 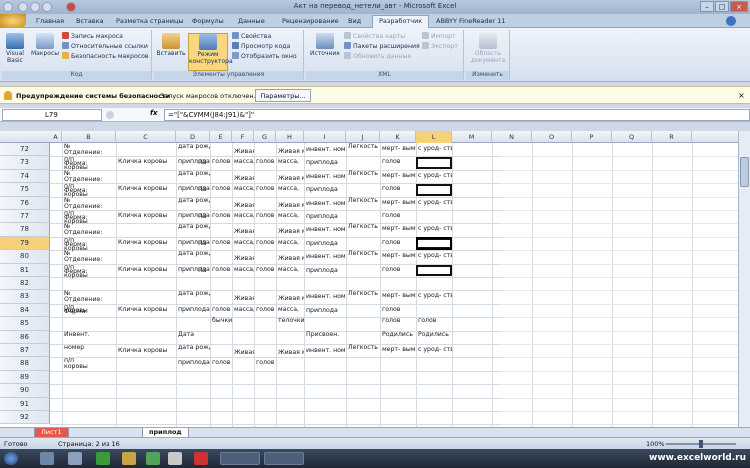 I want to click on tab-formulas: Формулы, so click(x=208, y=22).